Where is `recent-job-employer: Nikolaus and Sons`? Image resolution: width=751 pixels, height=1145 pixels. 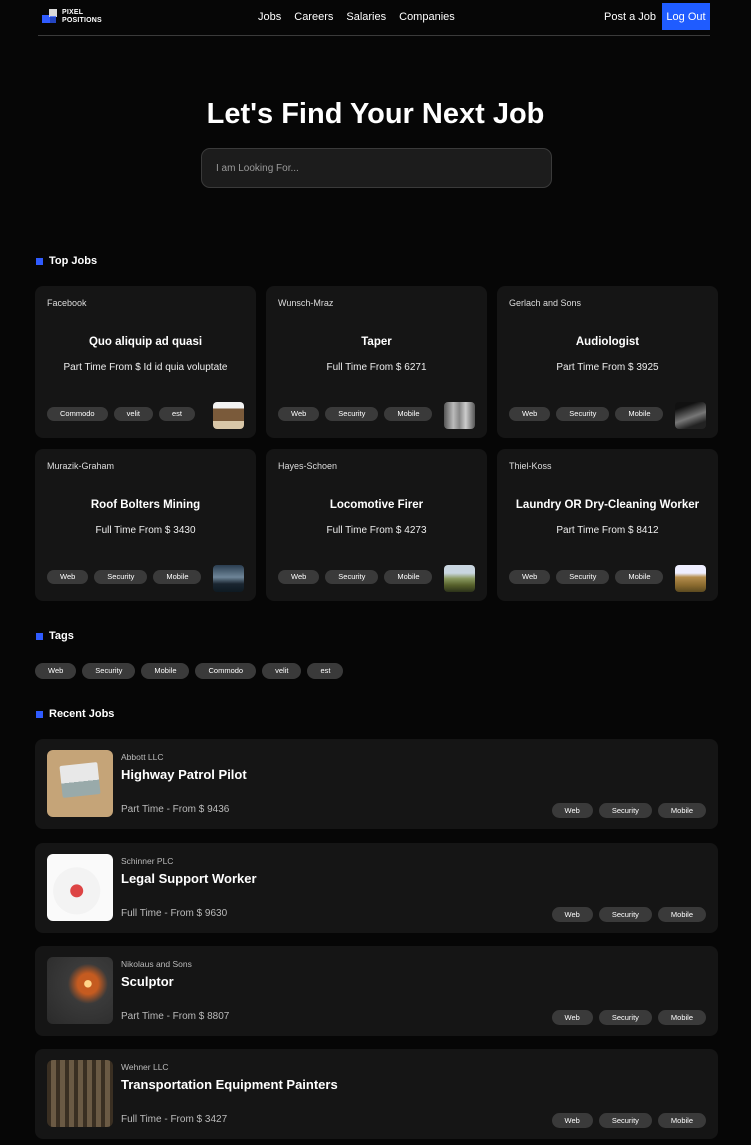
recent-job-employer: Nikolaus and Sons is located at coordinates (156, 964).